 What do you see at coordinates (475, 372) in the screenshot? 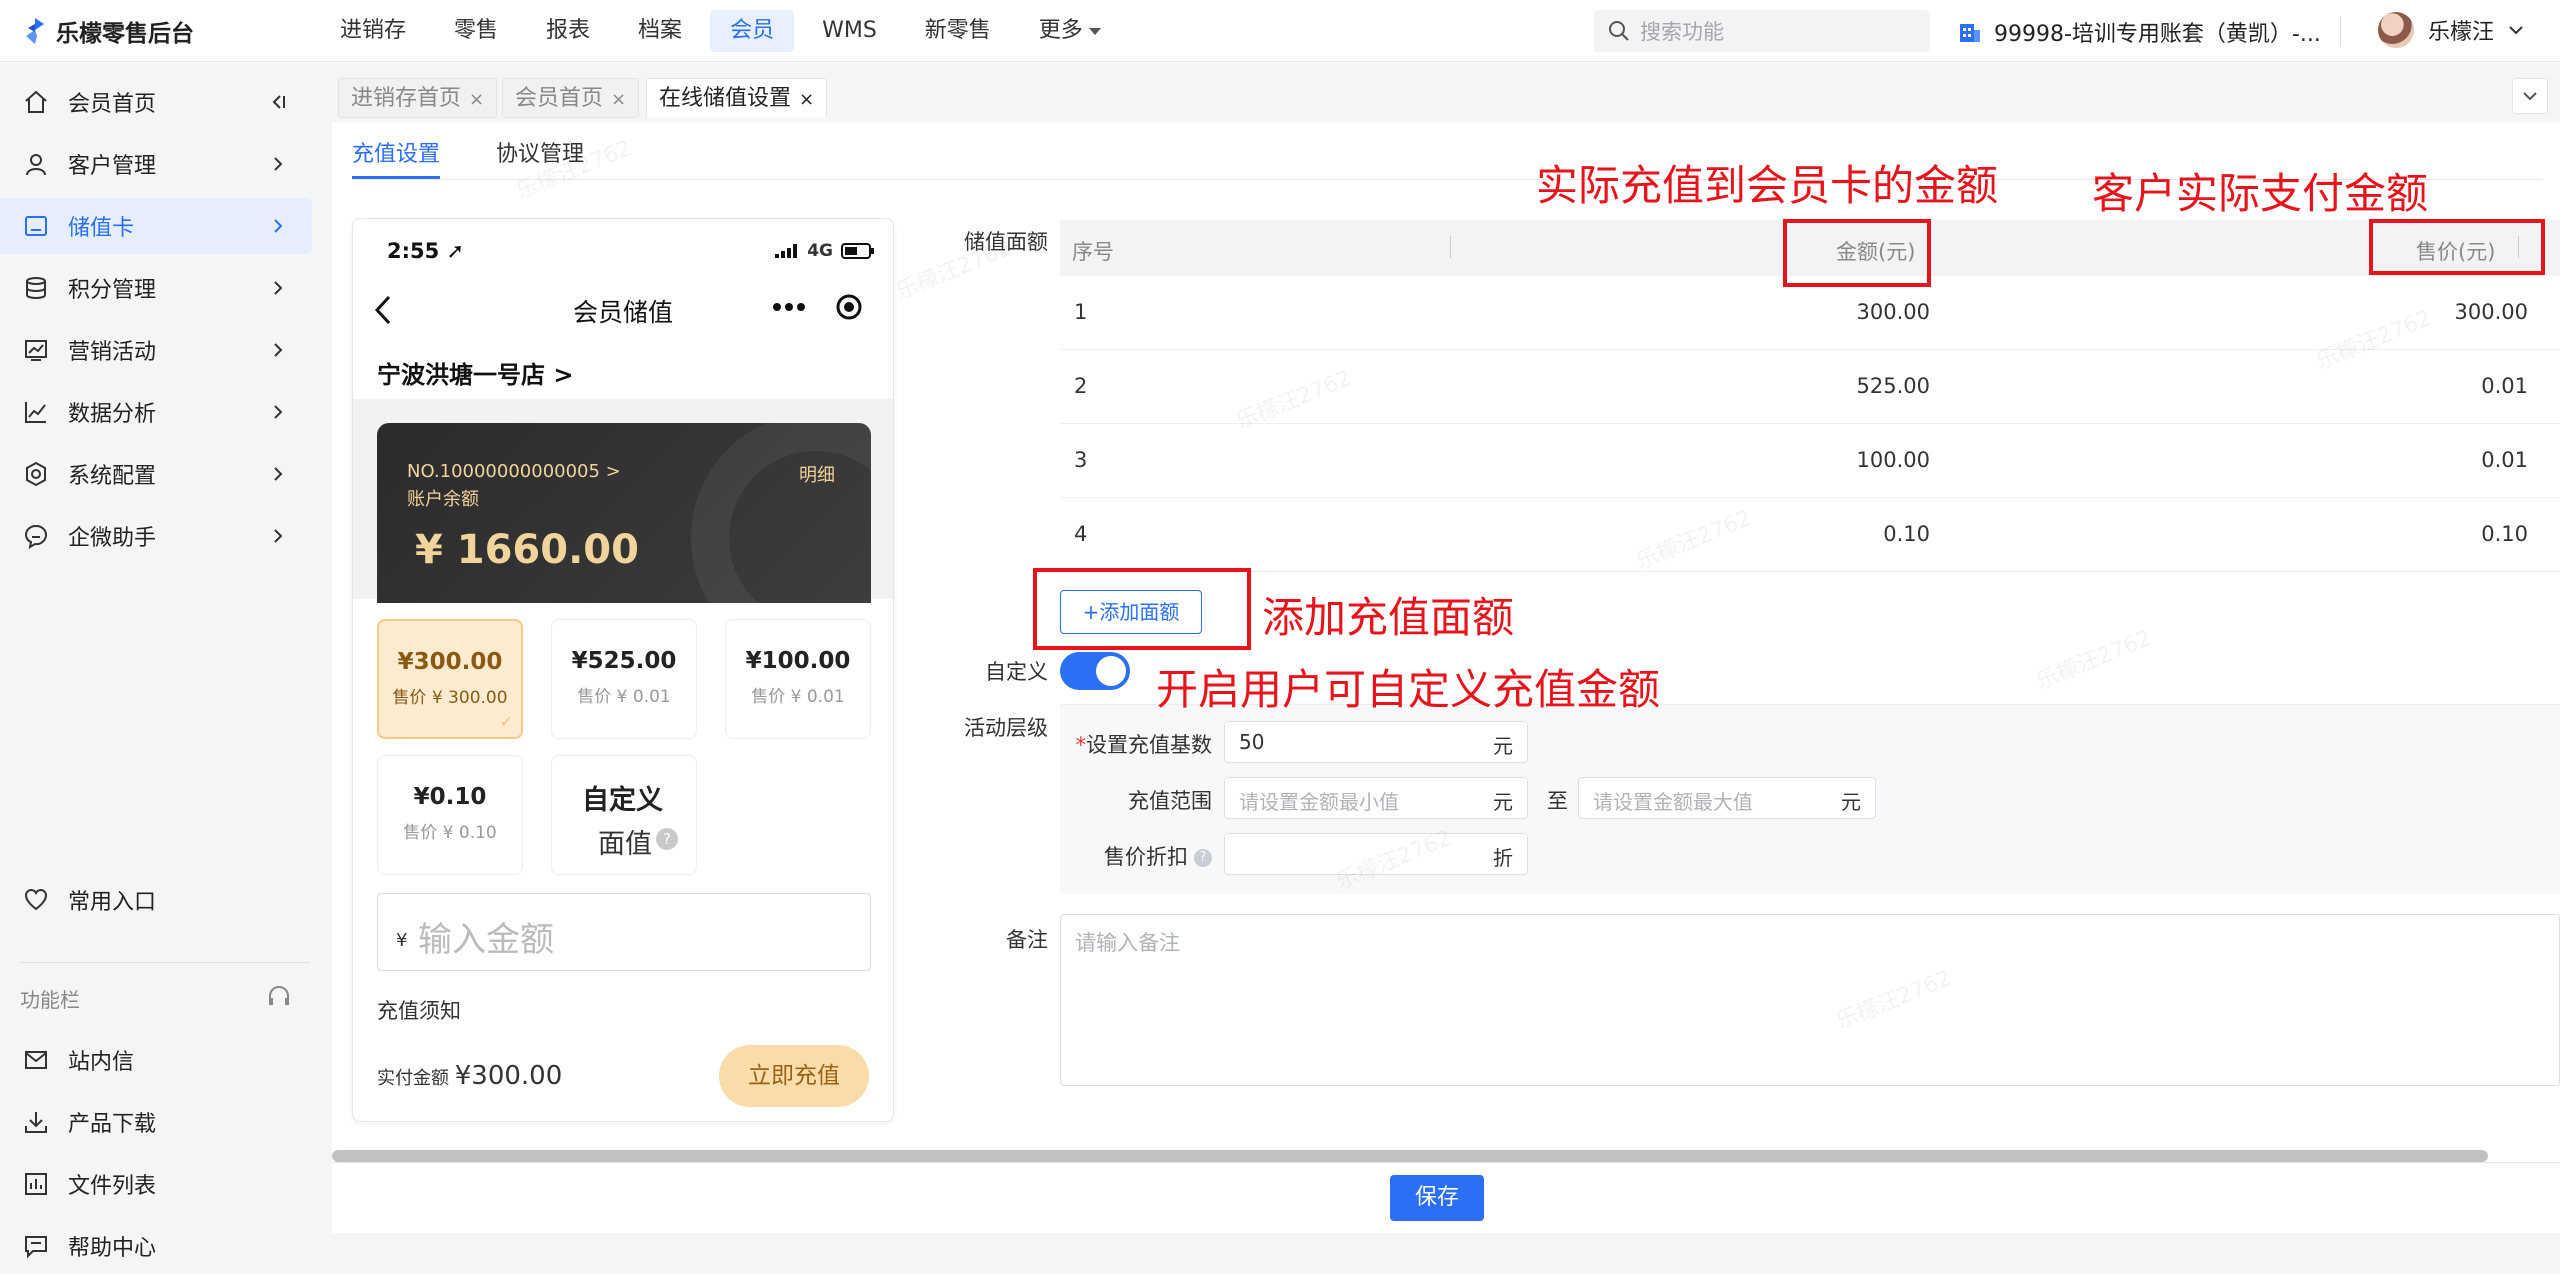
I see `store-selector: 宁波洪塘一号店 >` at bounding box center [475, 372].